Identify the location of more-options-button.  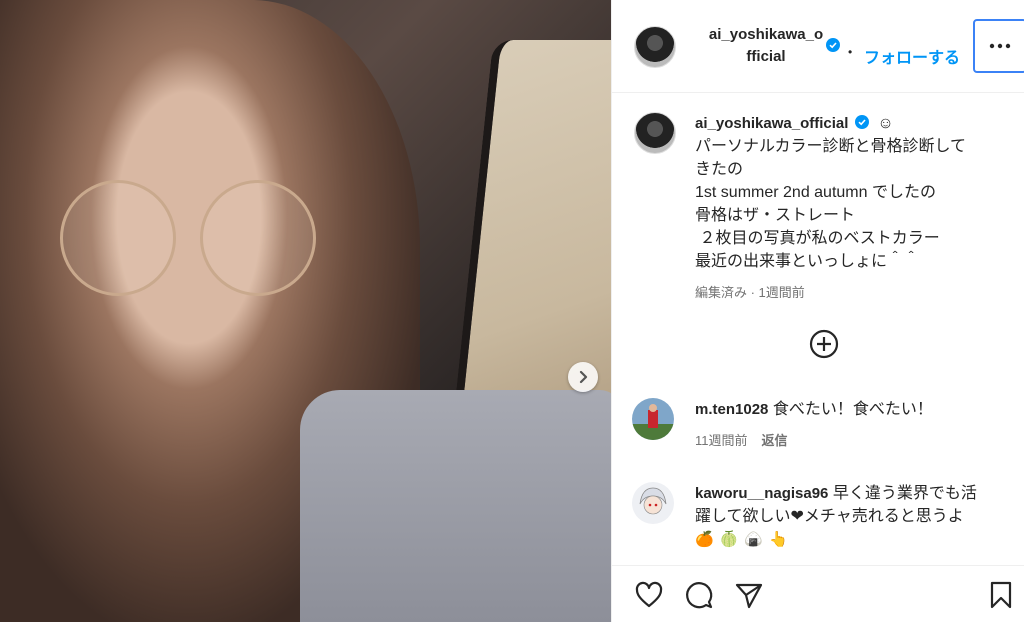
(998, 46).